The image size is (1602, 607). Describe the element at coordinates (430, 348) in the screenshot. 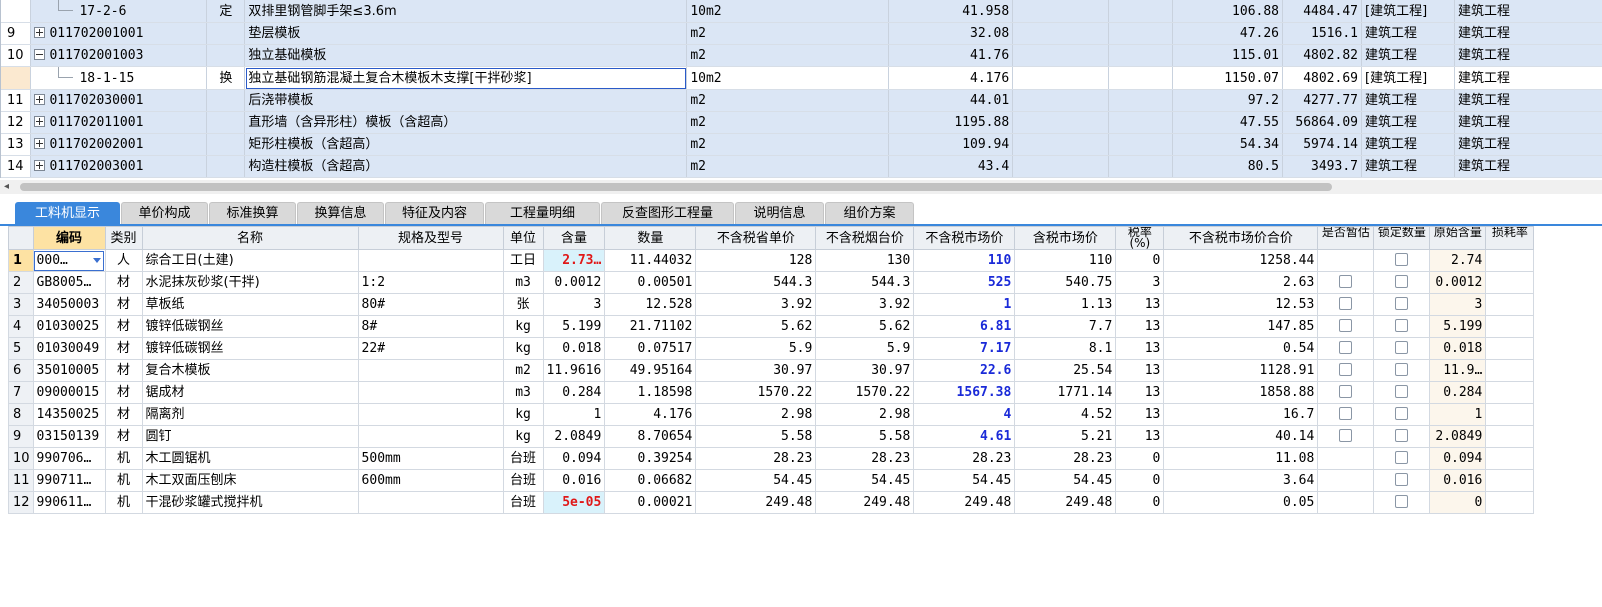

I see `spec-cell: 22#` at that location.